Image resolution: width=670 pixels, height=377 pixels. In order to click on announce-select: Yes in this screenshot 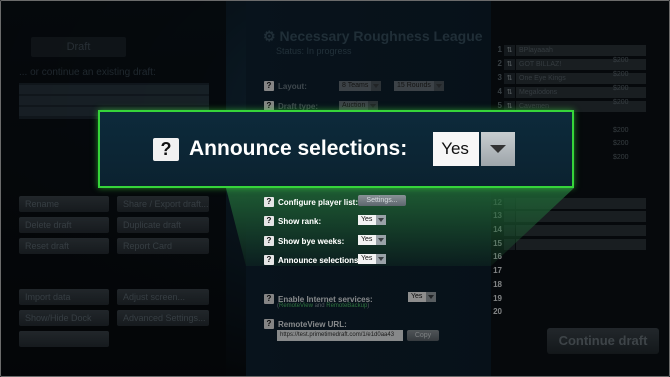, I will do `click(372, 259)`.